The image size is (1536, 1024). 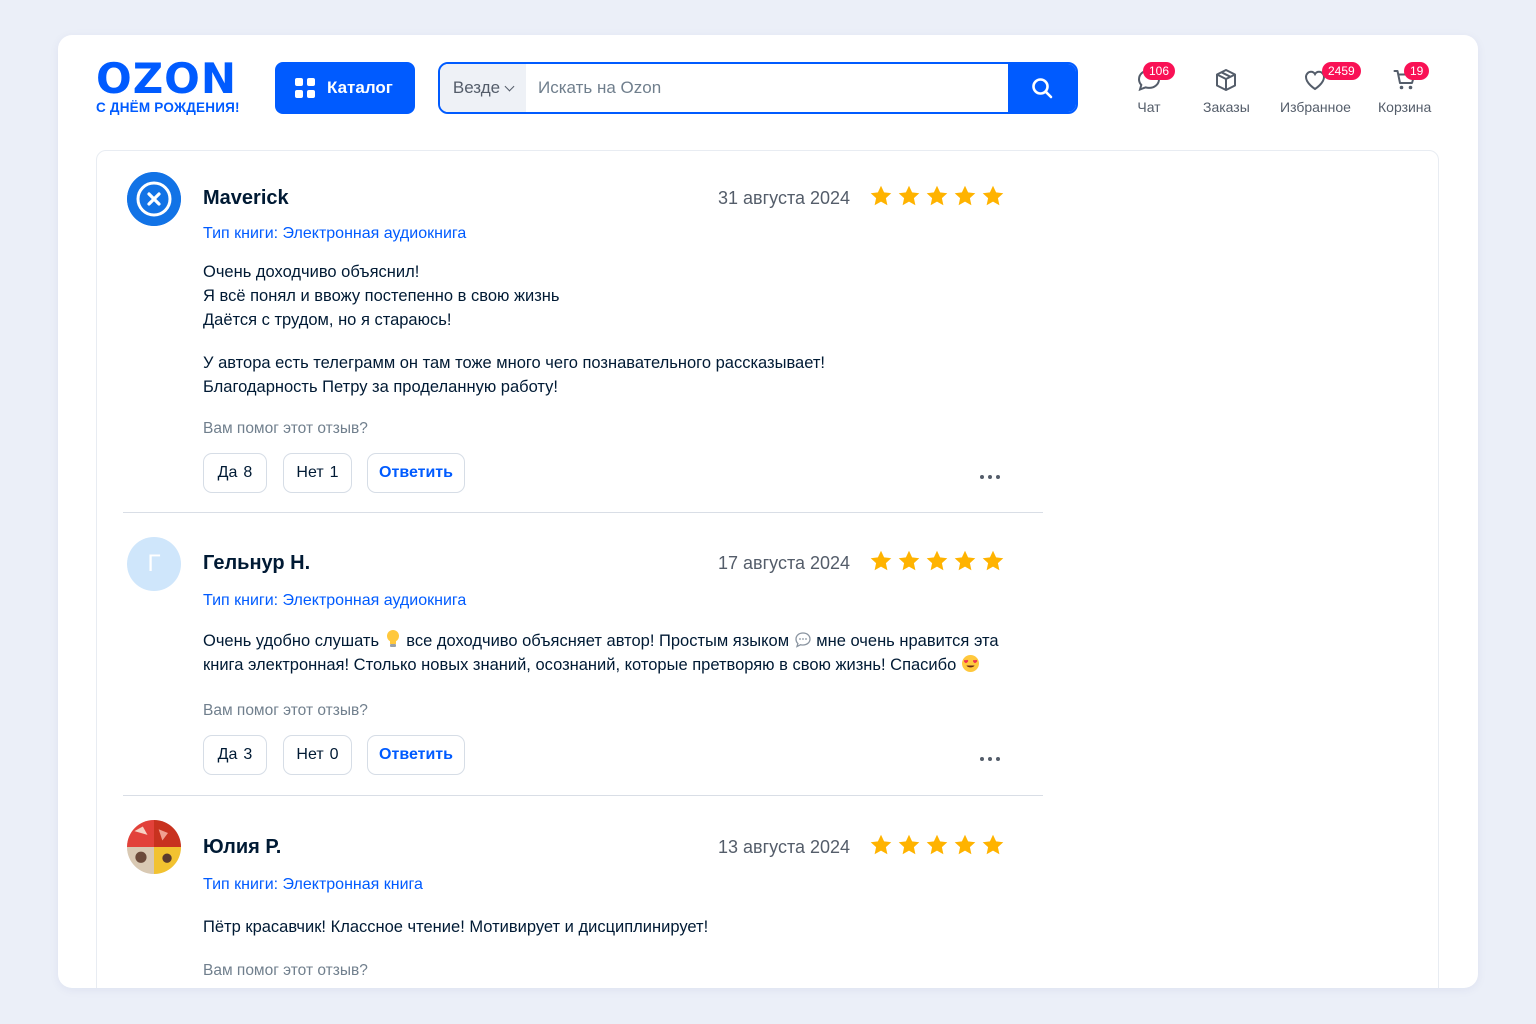 I want to click on heart-eyes-emoji-icon, so click(x=970, y=663).